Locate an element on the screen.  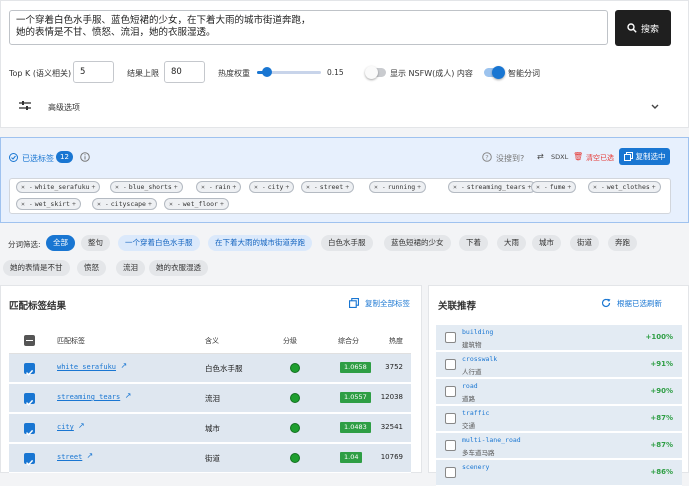
selected-tag-chip: × - city + is located at coordinates (272, 187).